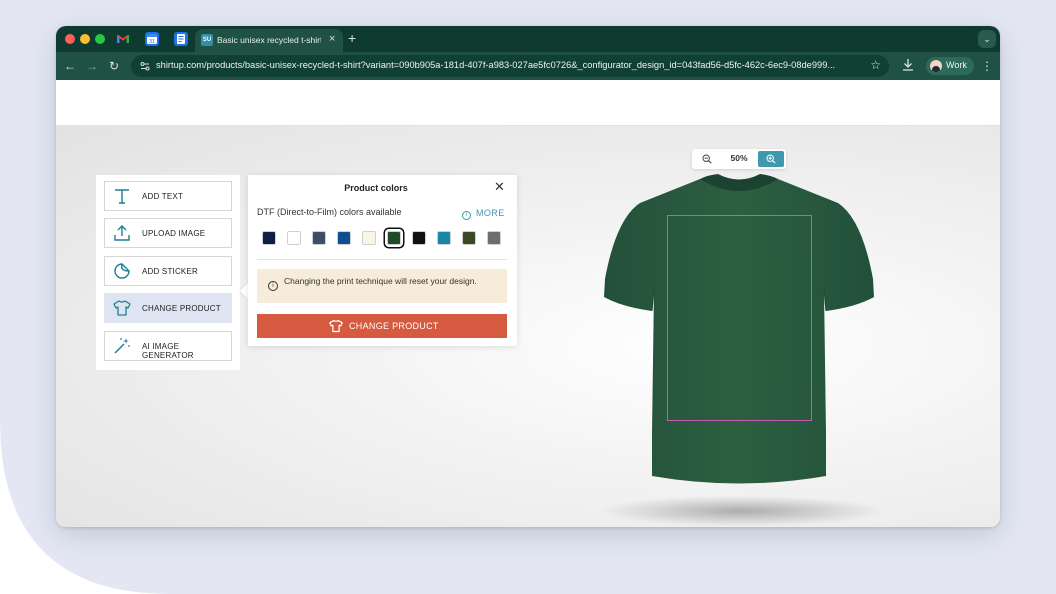  I want to click on gmail-icon, so click(123, 39).